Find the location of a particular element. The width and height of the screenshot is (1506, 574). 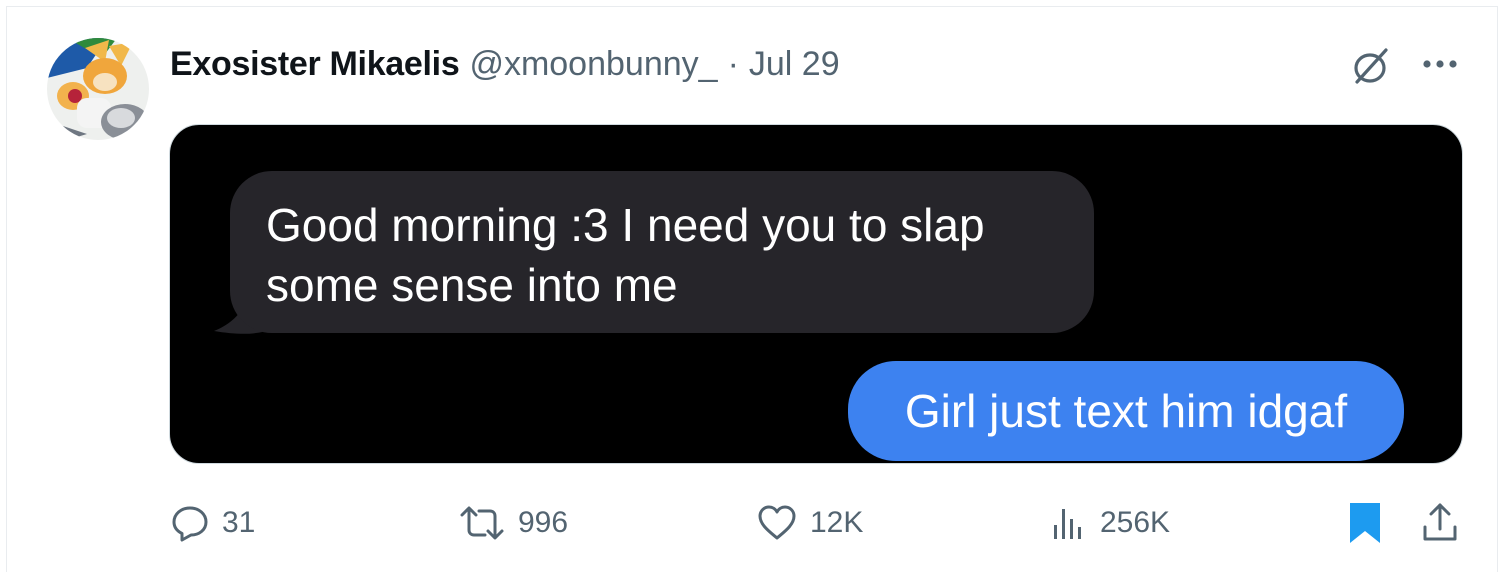

views-icon is located at coordinates (1067, 524).